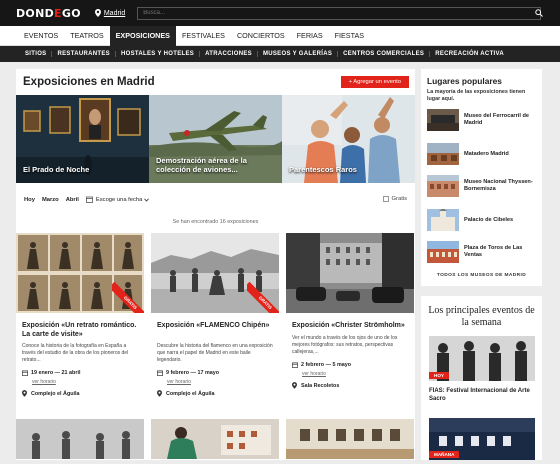 The width and height of the screenshot is (560, 464). I want to click on place-item: Museo del Ferrocarril de Madrid, so click(483, 120).